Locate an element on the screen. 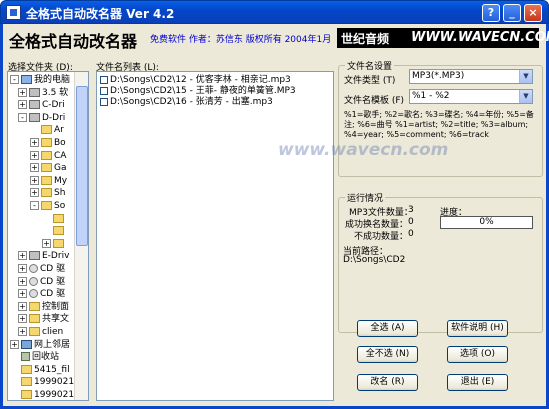 The width and height of the screenshot is (549, 409). tree-item: + C-Dri is located at coordinates (41, 105).